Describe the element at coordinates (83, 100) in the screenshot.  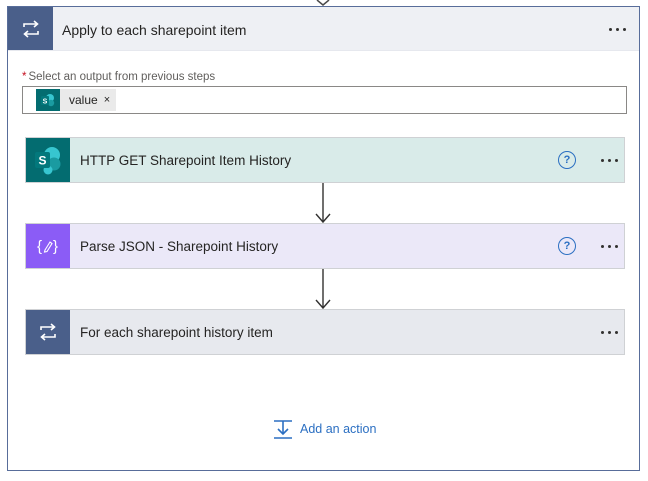
I see `token-label: value` at that location.